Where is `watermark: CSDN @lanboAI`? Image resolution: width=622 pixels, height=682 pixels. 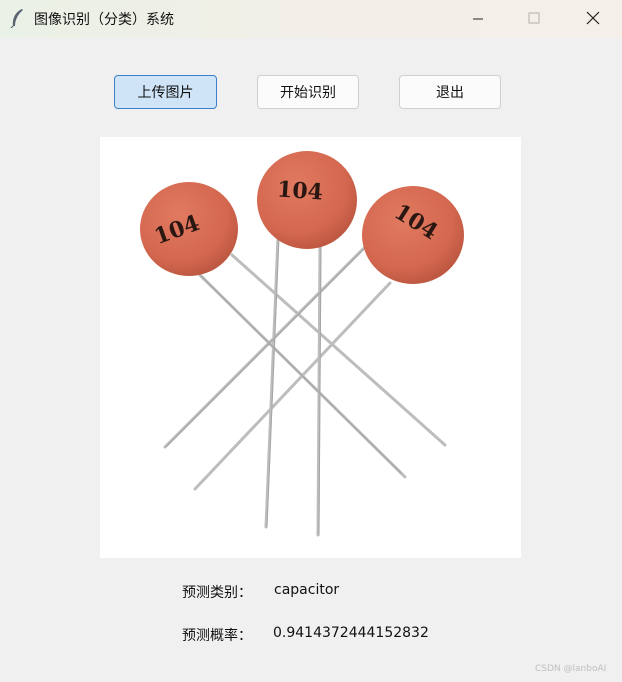 watermark: CSDN @lanboAI is located at coordinates (571, 669).